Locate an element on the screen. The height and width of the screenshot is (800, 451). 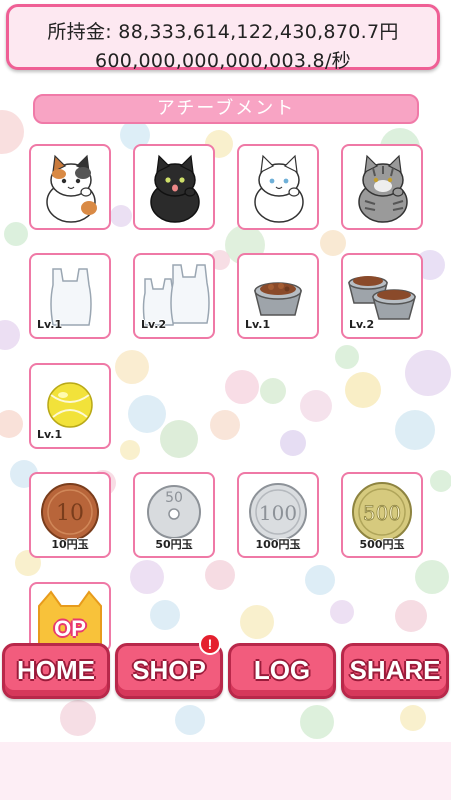
achievements-header: アチーブメント is located at coordinates (226, 109).